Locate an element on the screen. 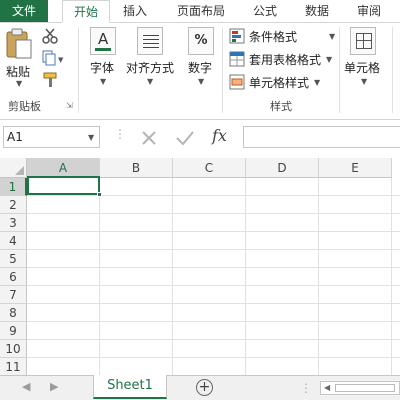 Image resolution: width=400 pixels, height=400 pixels. conditional-format-icon is located at coordinates (237, 36).